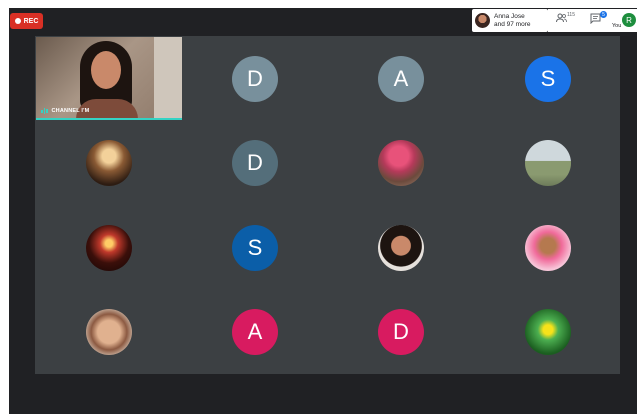  What do you see at coordinates (109, 119) in the screenshot?
I see `active-speaker-bar` at bounding box center [109, 119].